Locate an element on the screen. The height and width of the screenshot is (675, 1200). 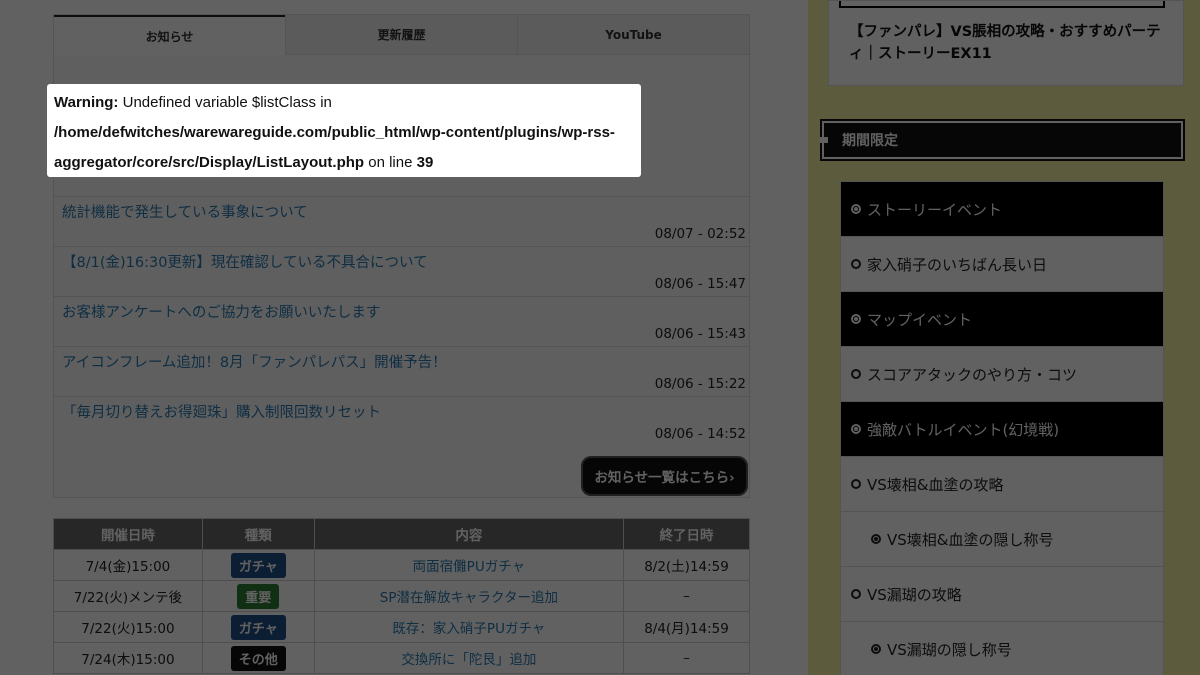
warning-on-line: on line is located at coordinates (390, 162).